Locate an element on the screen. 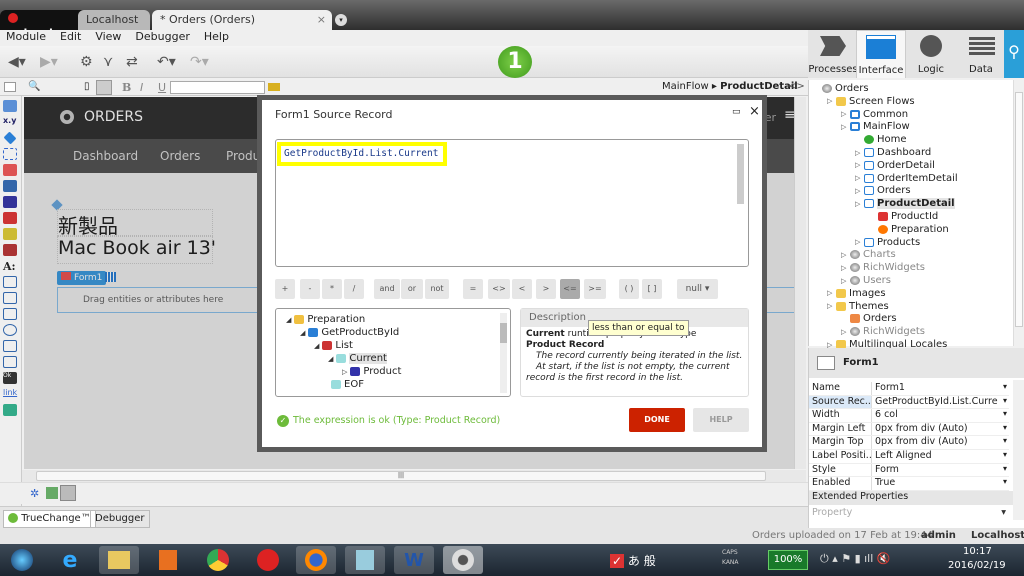  scope-tree-item: ▷ Product is located at coordinates (371, 371).